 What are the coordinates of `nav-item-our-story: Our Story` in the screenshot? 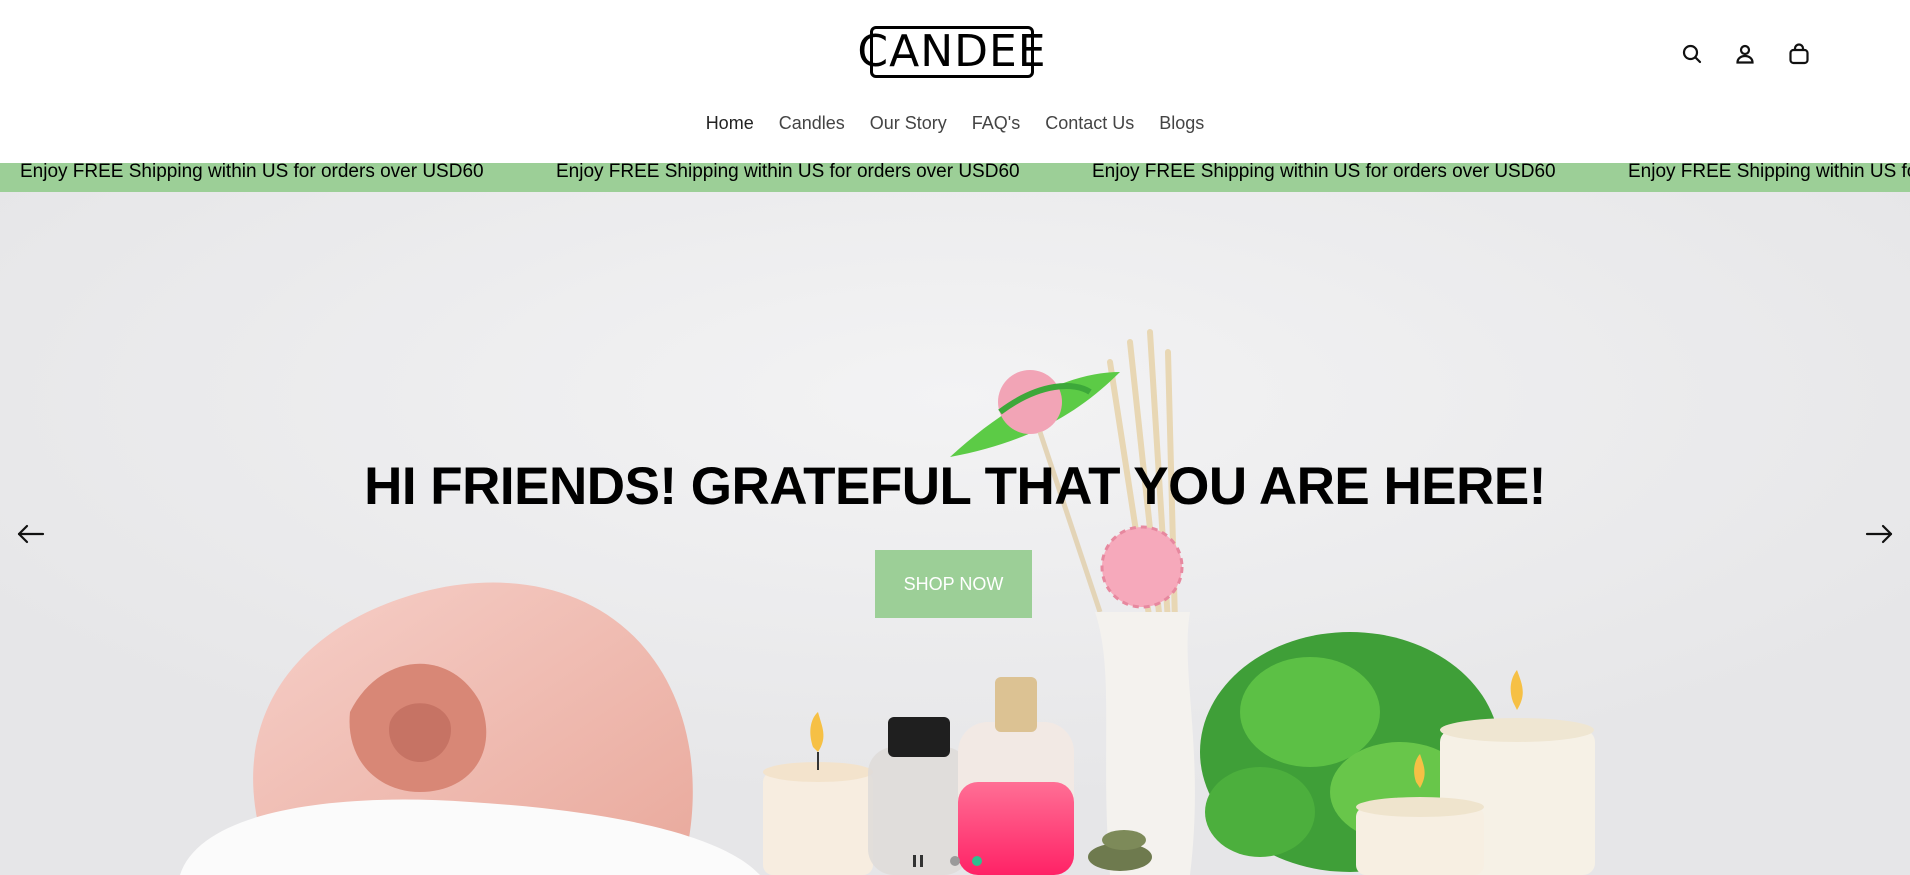 It's located at (908, 123).